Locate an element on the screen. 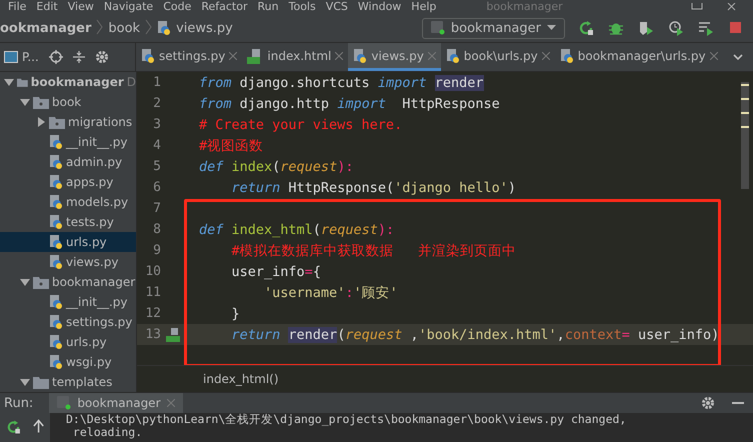 The image size is (753, 442). coverage-icon is located at coordinates (646, 28).